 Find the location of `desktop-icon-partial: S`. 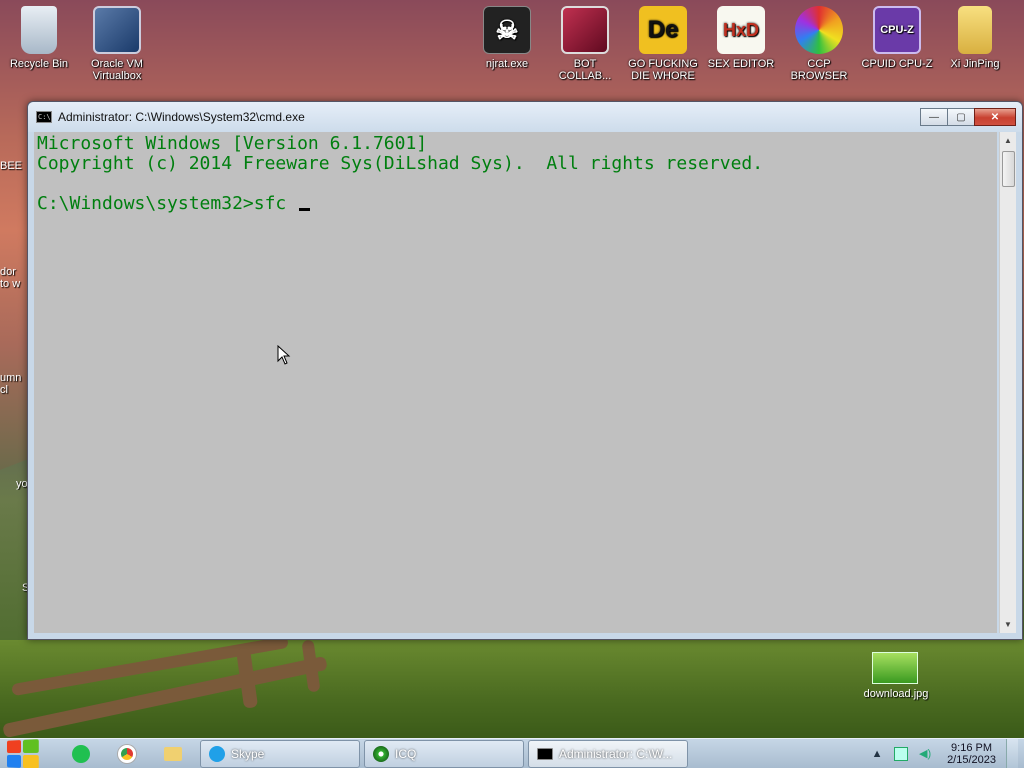

desktop-icon-partial: S is located at coordinates (15, 588).